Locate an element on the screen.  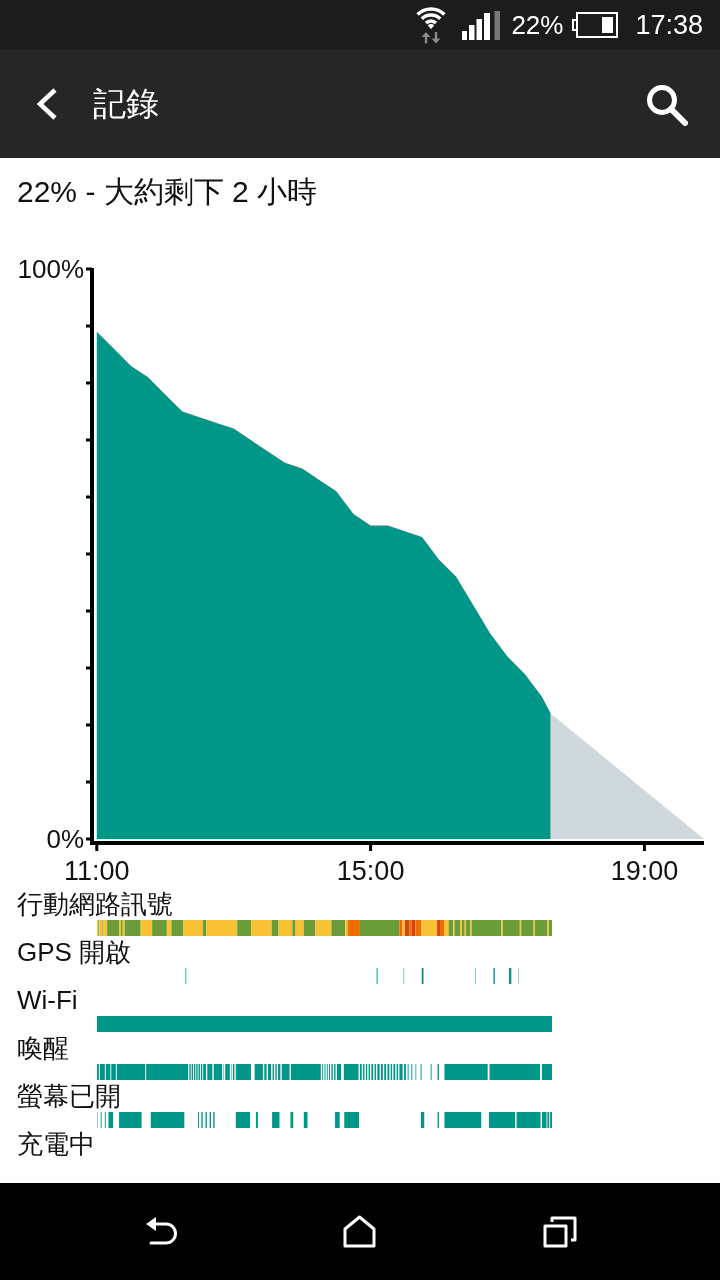
timeline-label: GPS 開啟 is located at coordinates (74, 952).